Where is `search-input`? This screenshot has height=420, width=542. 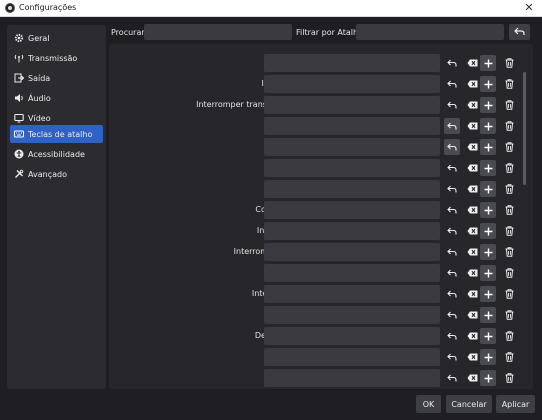 search-input is located at coordinates (218, 32).